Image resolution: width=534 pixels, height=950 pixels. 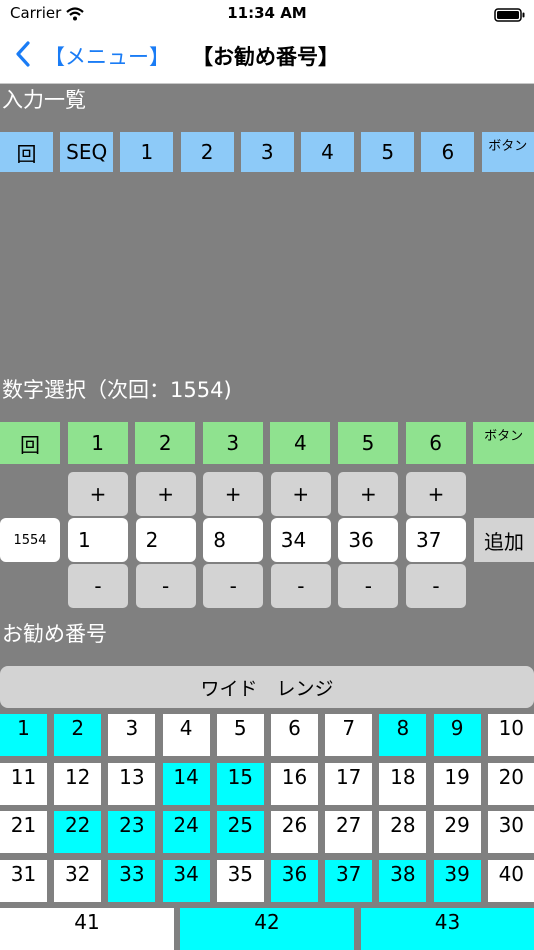 I want to click on number-cell: 42, so click(x=267, y=929).